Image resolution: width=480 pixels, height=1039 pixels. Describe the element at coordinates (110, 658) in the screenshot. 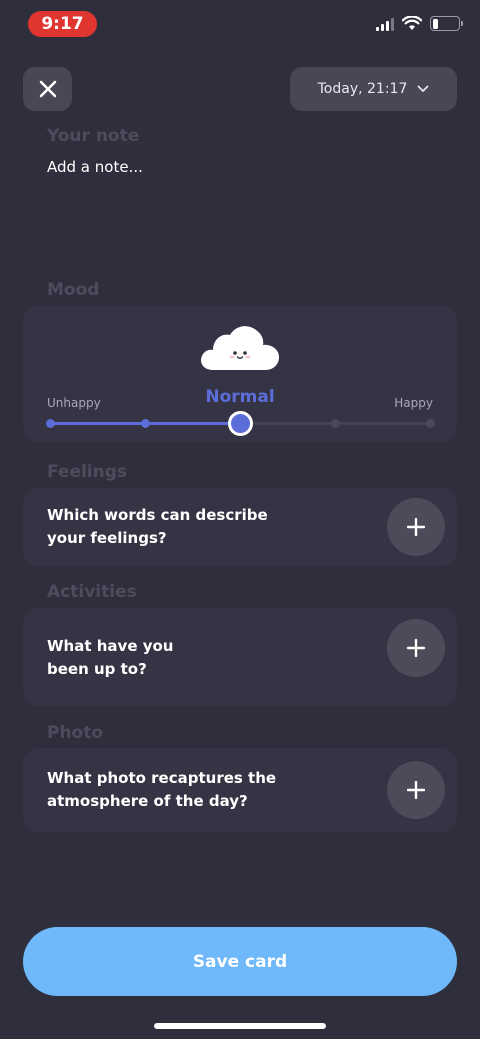

I see `activities-prompt: What have you been up to?` at that location.